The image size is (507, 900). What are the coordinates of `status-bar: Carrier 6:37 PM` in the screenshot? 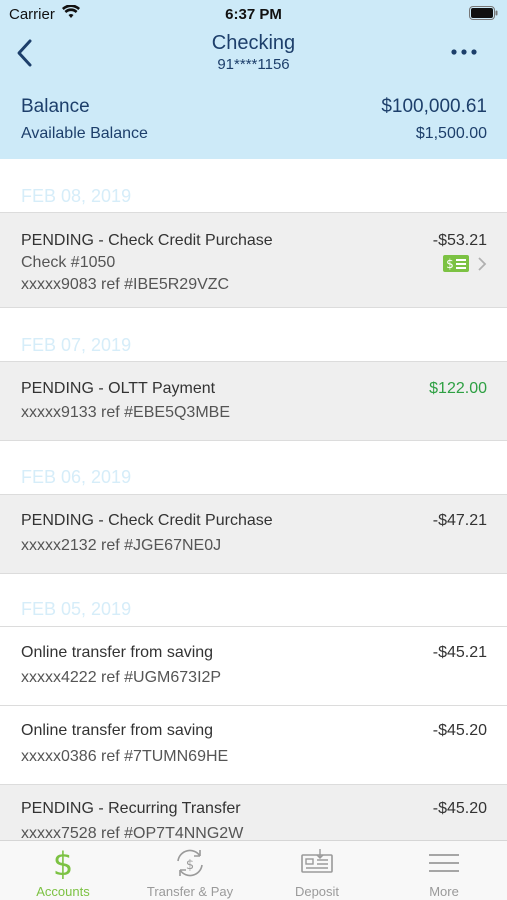 It's located at (253, 15).